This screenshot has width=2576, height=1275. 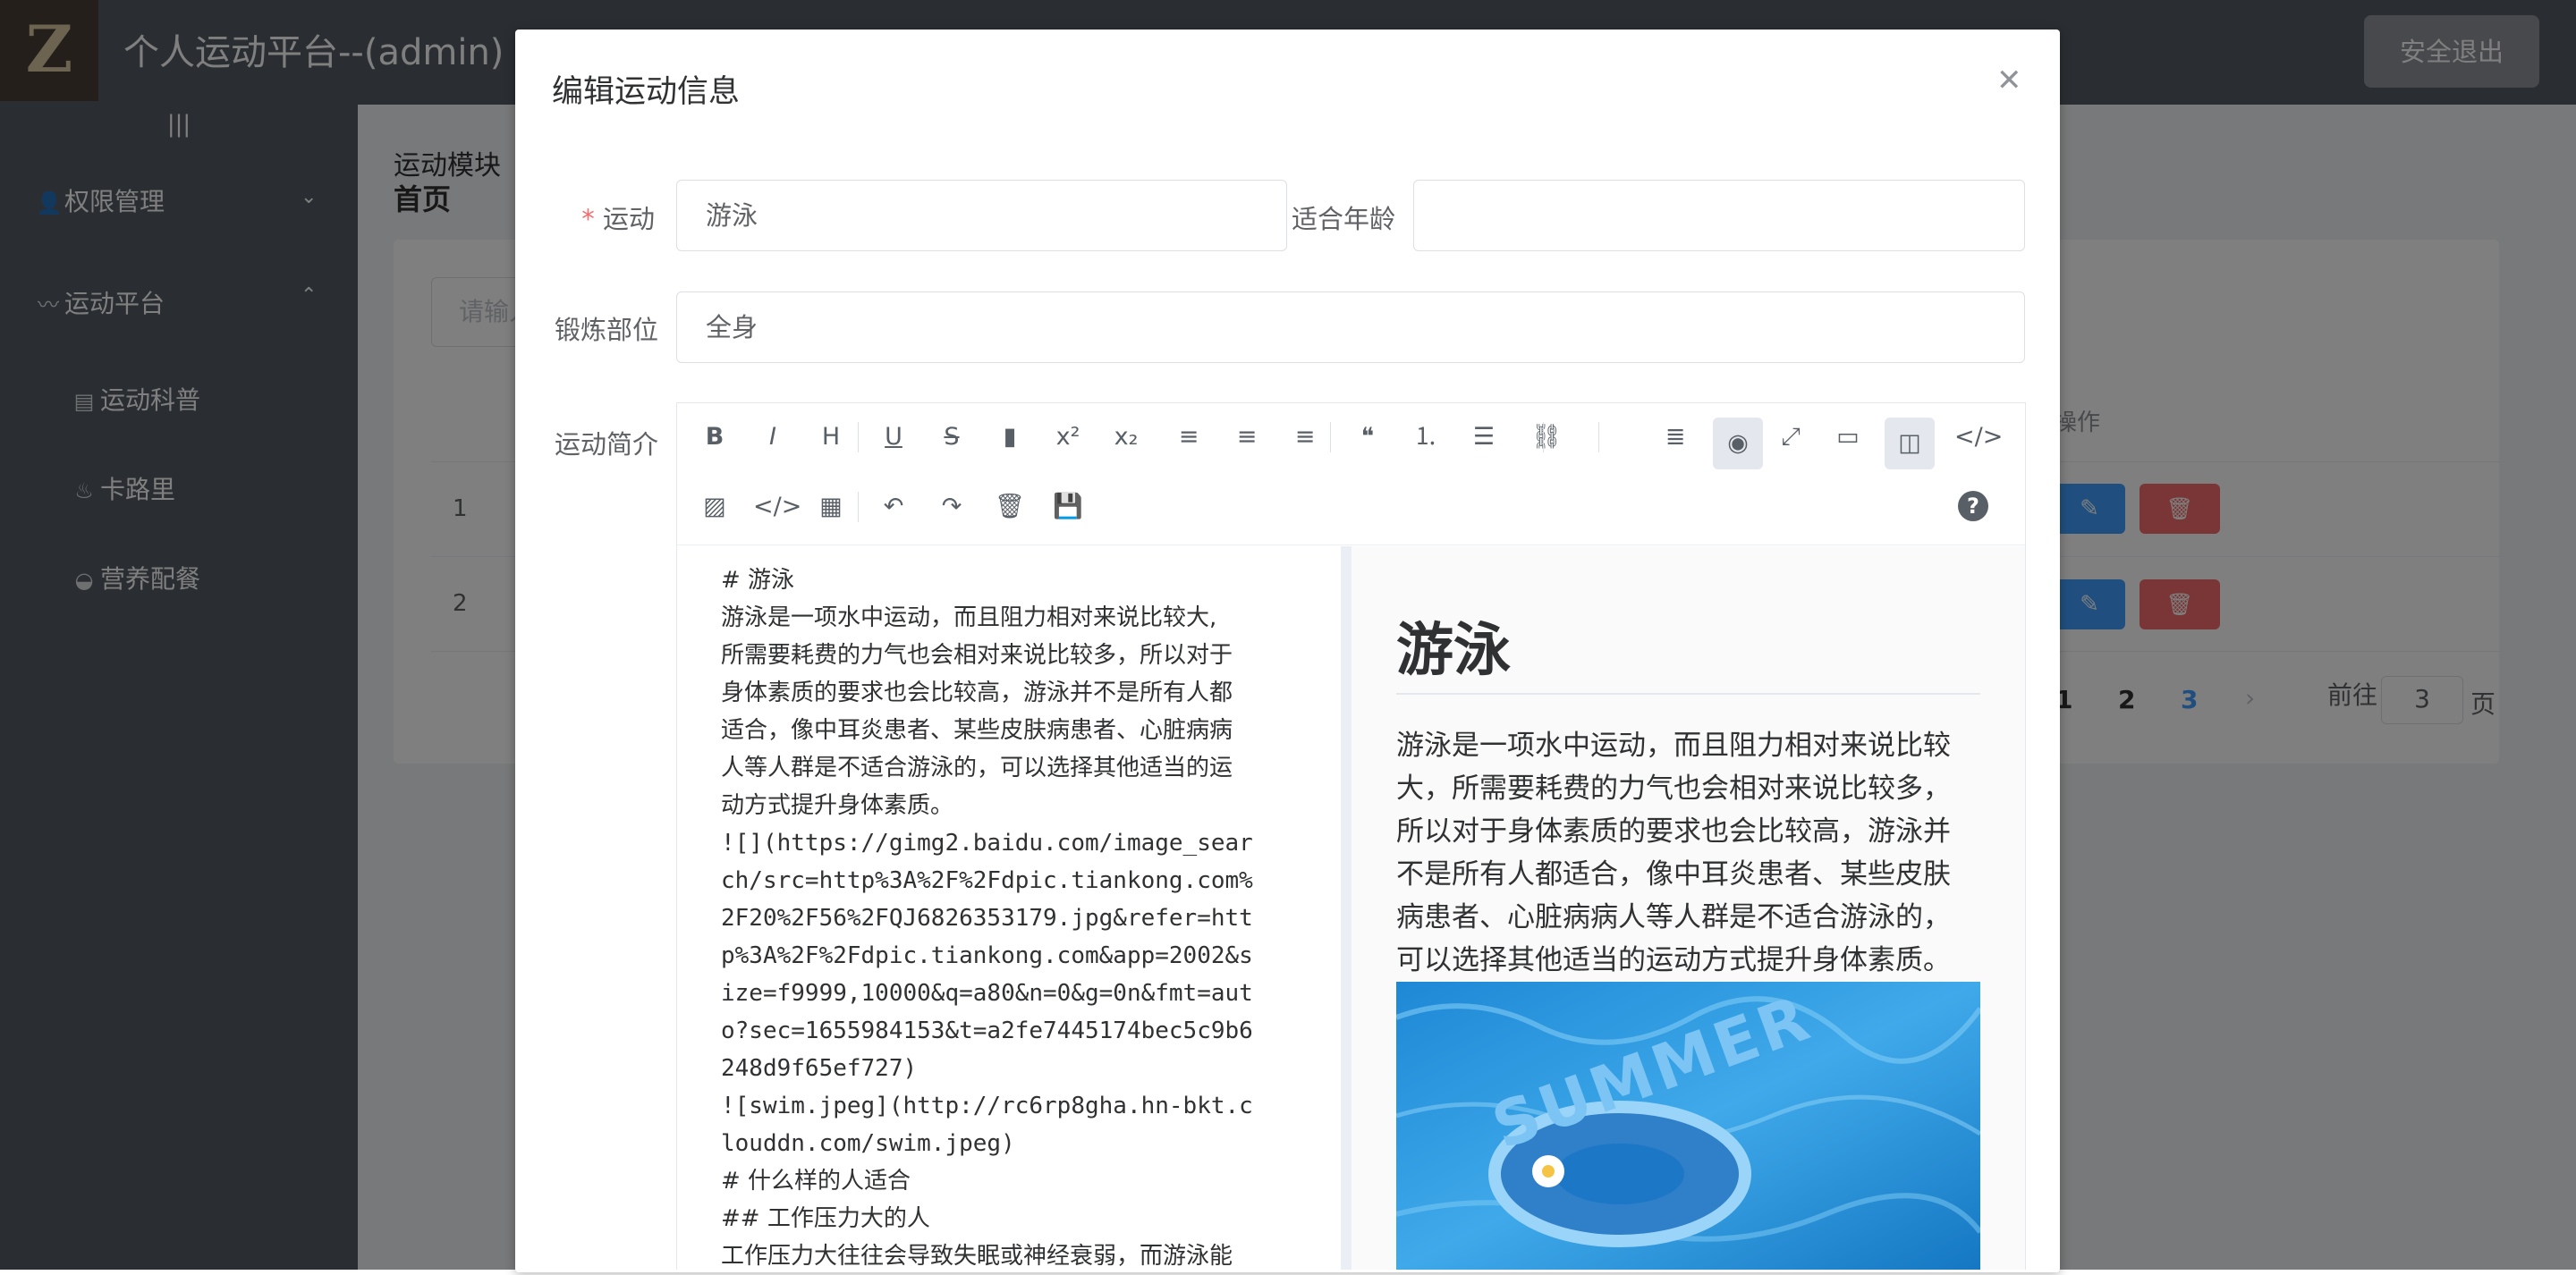 What do you see at coordinates (1848, 437) in the screenshot?
I see `window-icon: ▭` at bounding box center [1848, 437].